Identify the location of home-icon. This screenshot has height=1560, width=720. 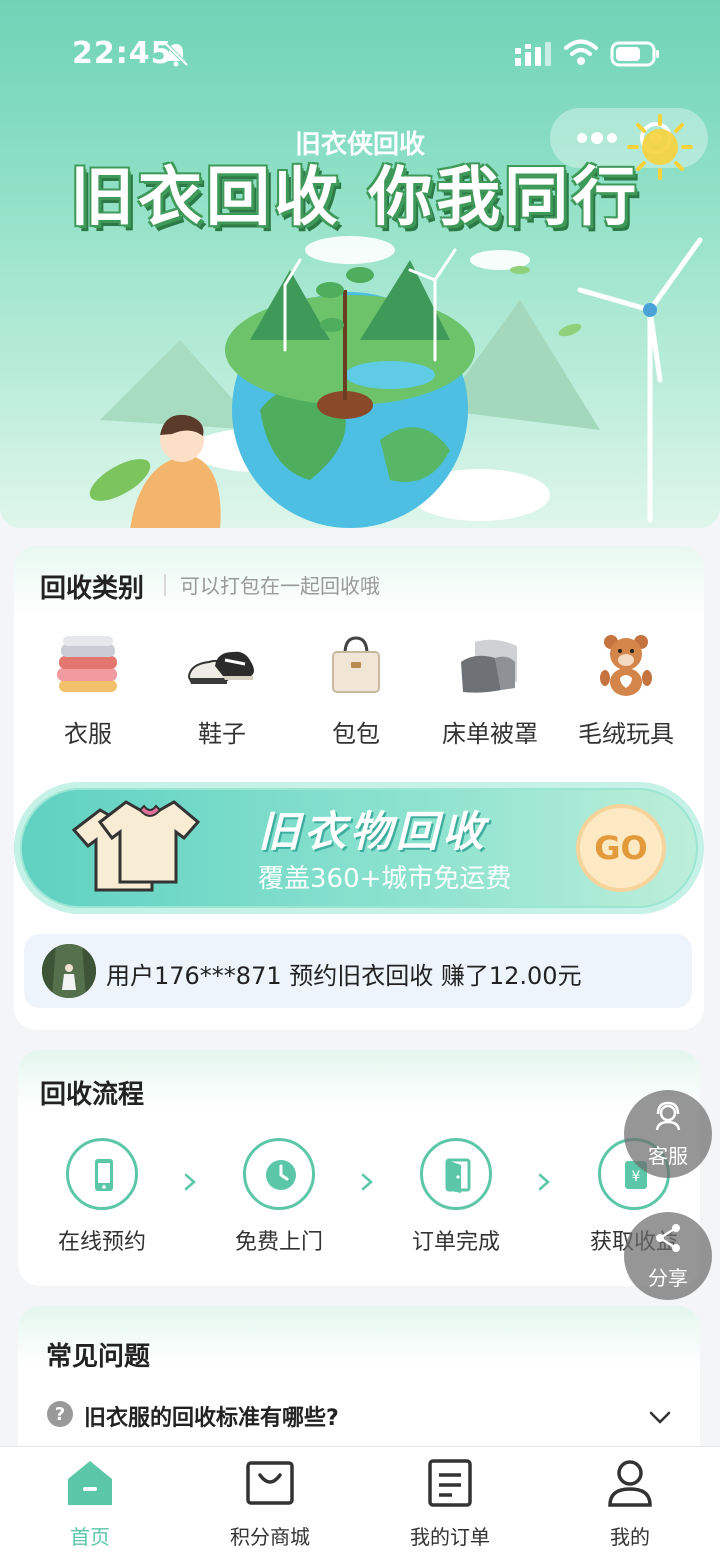
(90, 1483).